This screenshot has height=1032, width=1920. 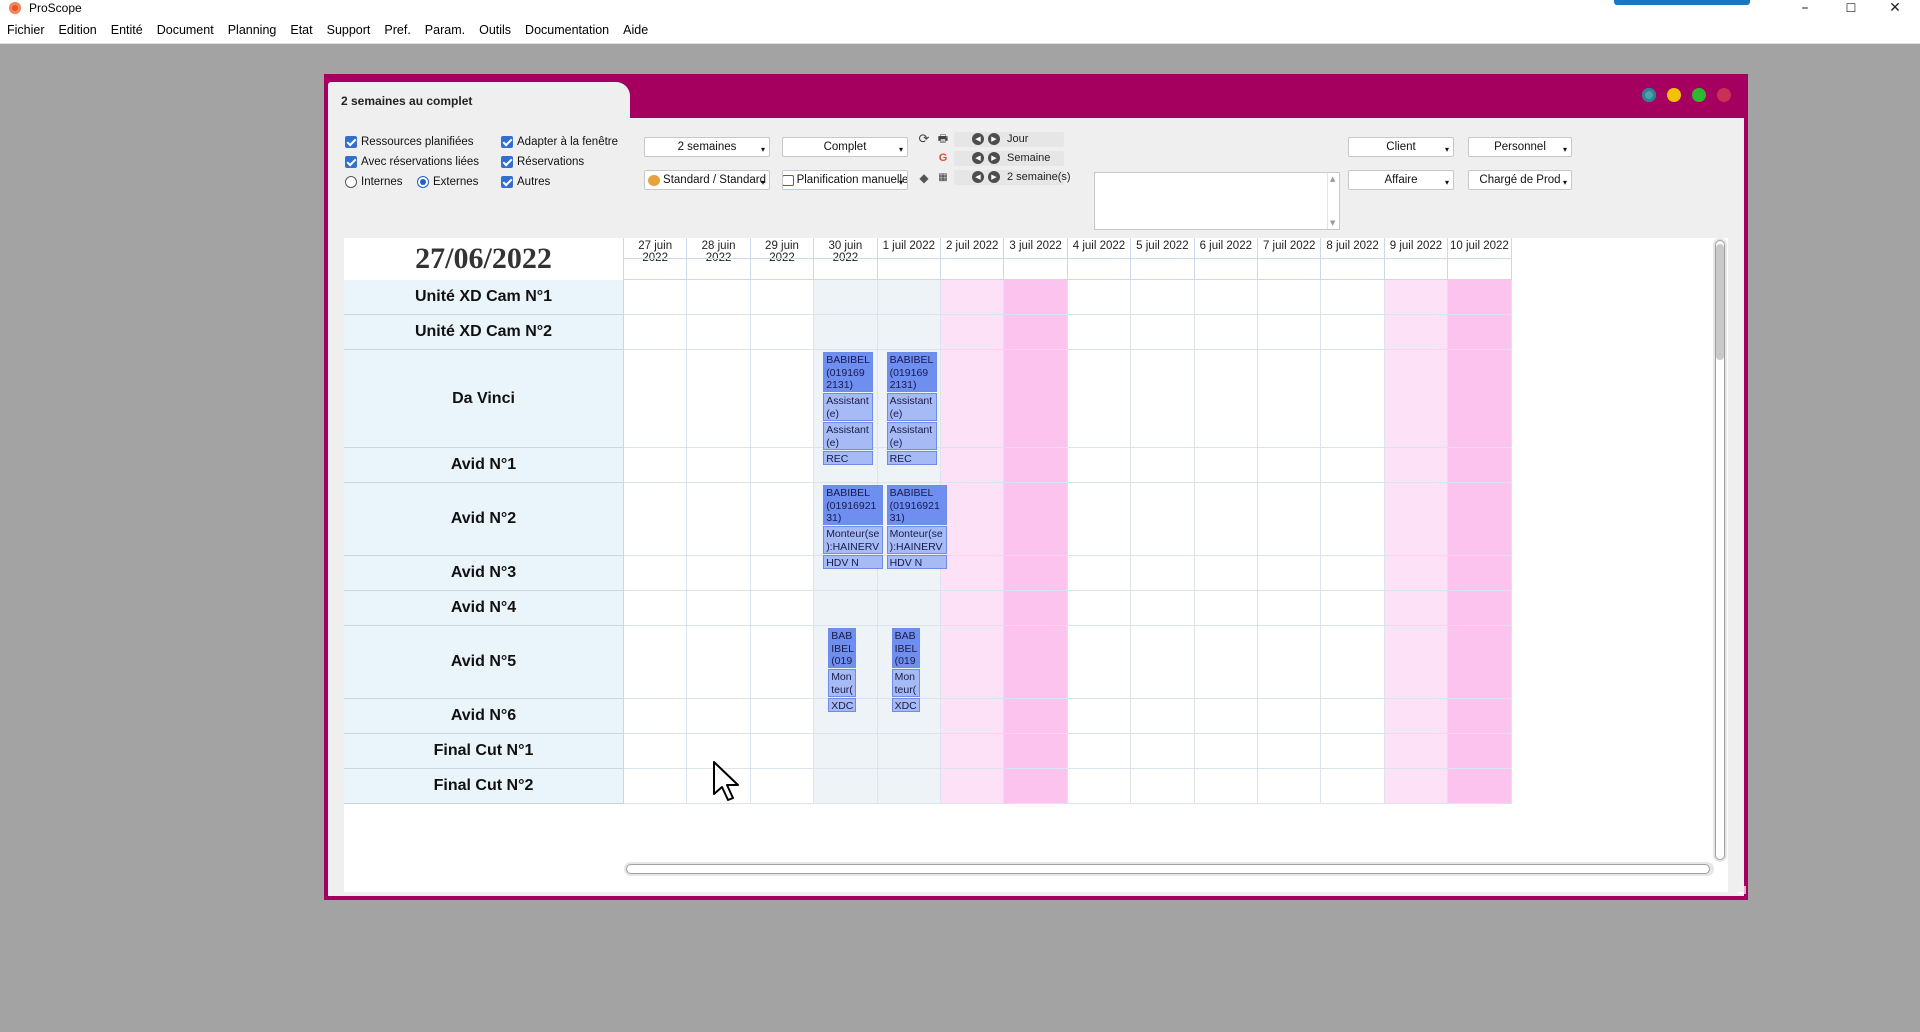 I want to click on prev-period-icon: ◀, so click(x=978, y=177).